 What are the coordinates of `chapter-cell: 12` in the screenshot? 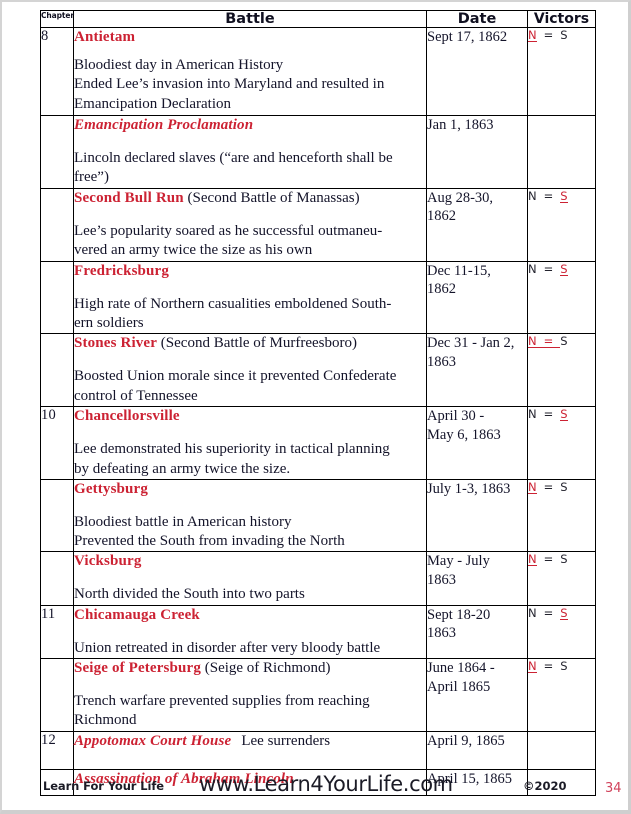 It's located at (57, 750).